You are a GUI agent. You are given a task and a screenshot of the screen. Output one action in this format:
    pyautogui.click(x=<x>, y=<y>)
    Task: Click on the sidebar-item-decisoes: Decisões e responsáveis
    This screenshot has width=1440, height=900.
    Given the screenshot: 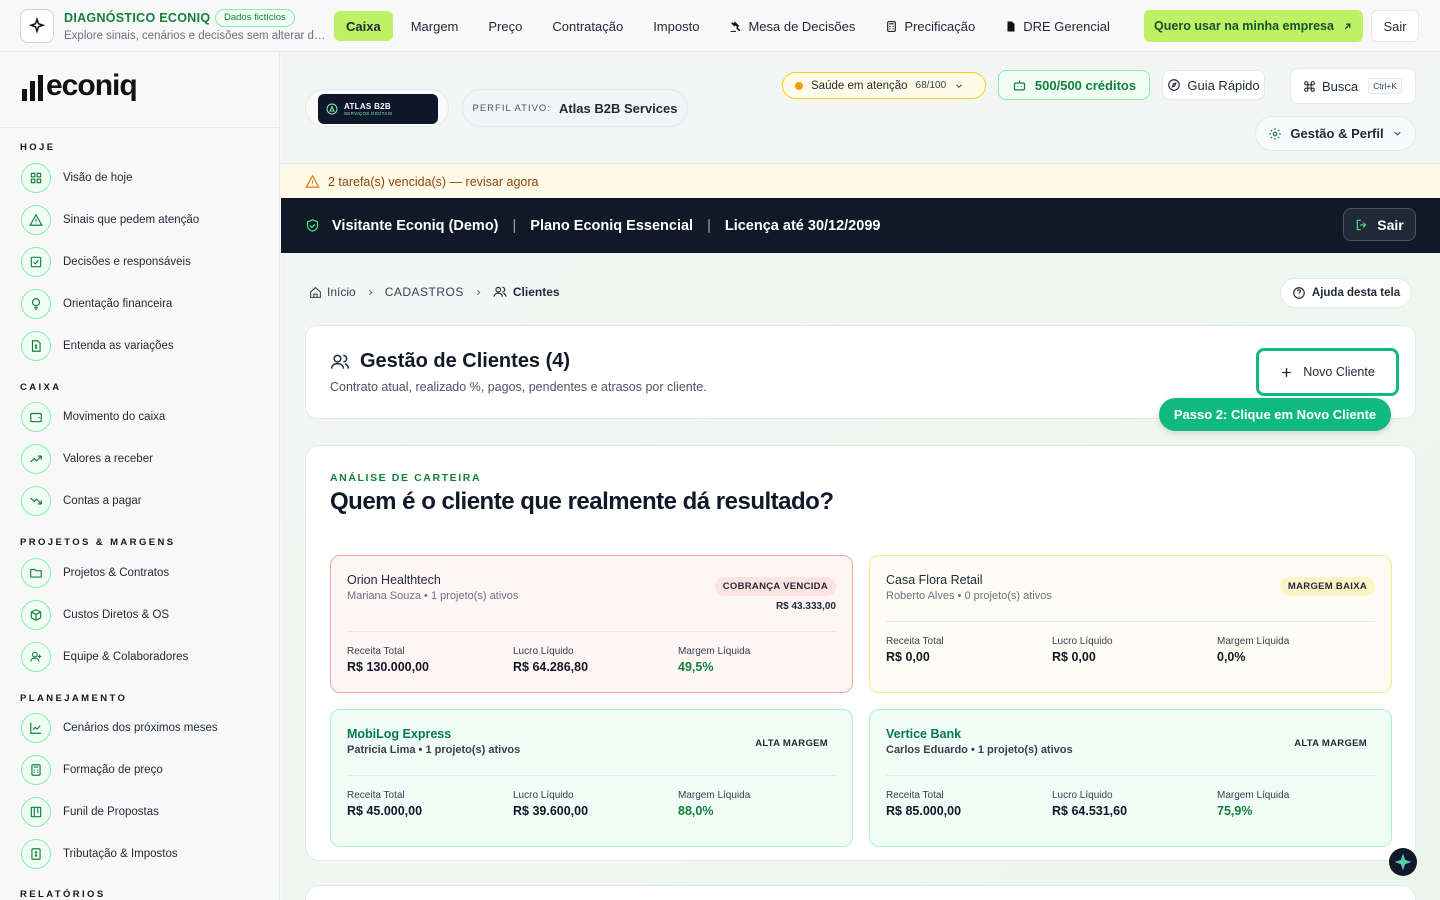 What is the action you would take?
    pyautogui.click(x=106, y=262)
    